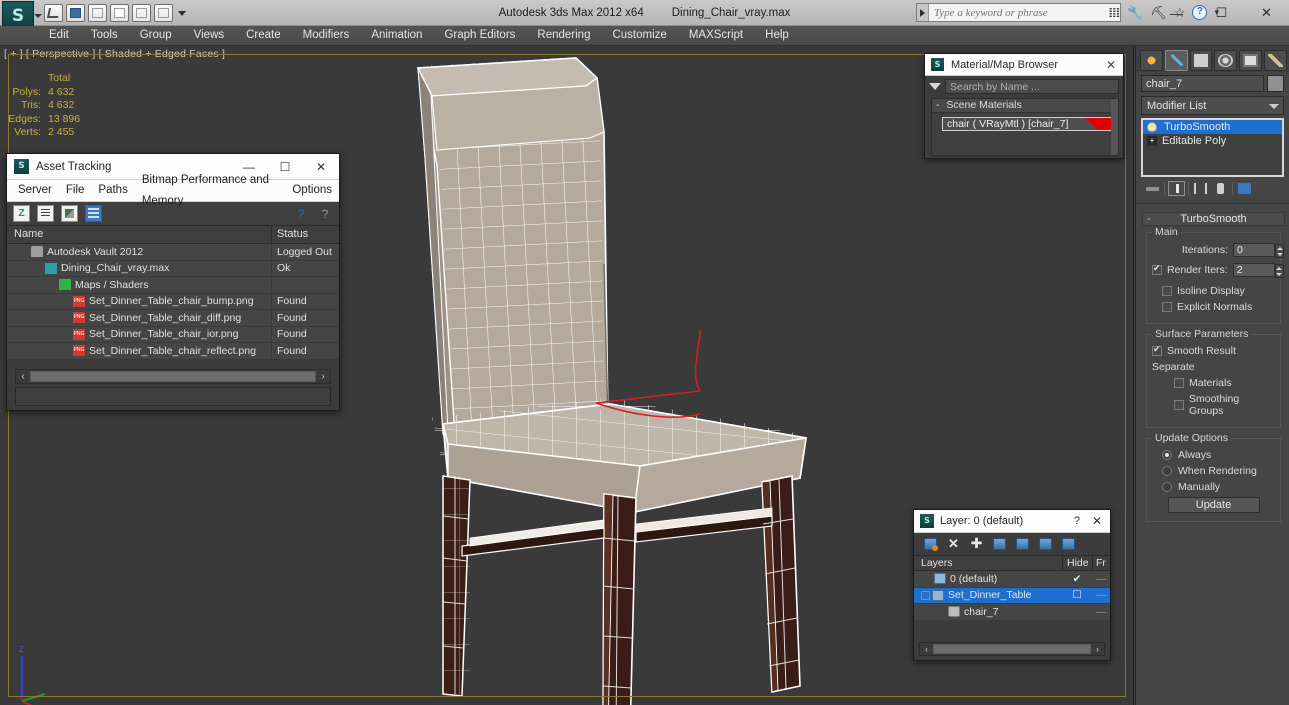  Describe the element at coordinates (1152, 127) in the screenshot. I see `lightbulb-icon` at that location.